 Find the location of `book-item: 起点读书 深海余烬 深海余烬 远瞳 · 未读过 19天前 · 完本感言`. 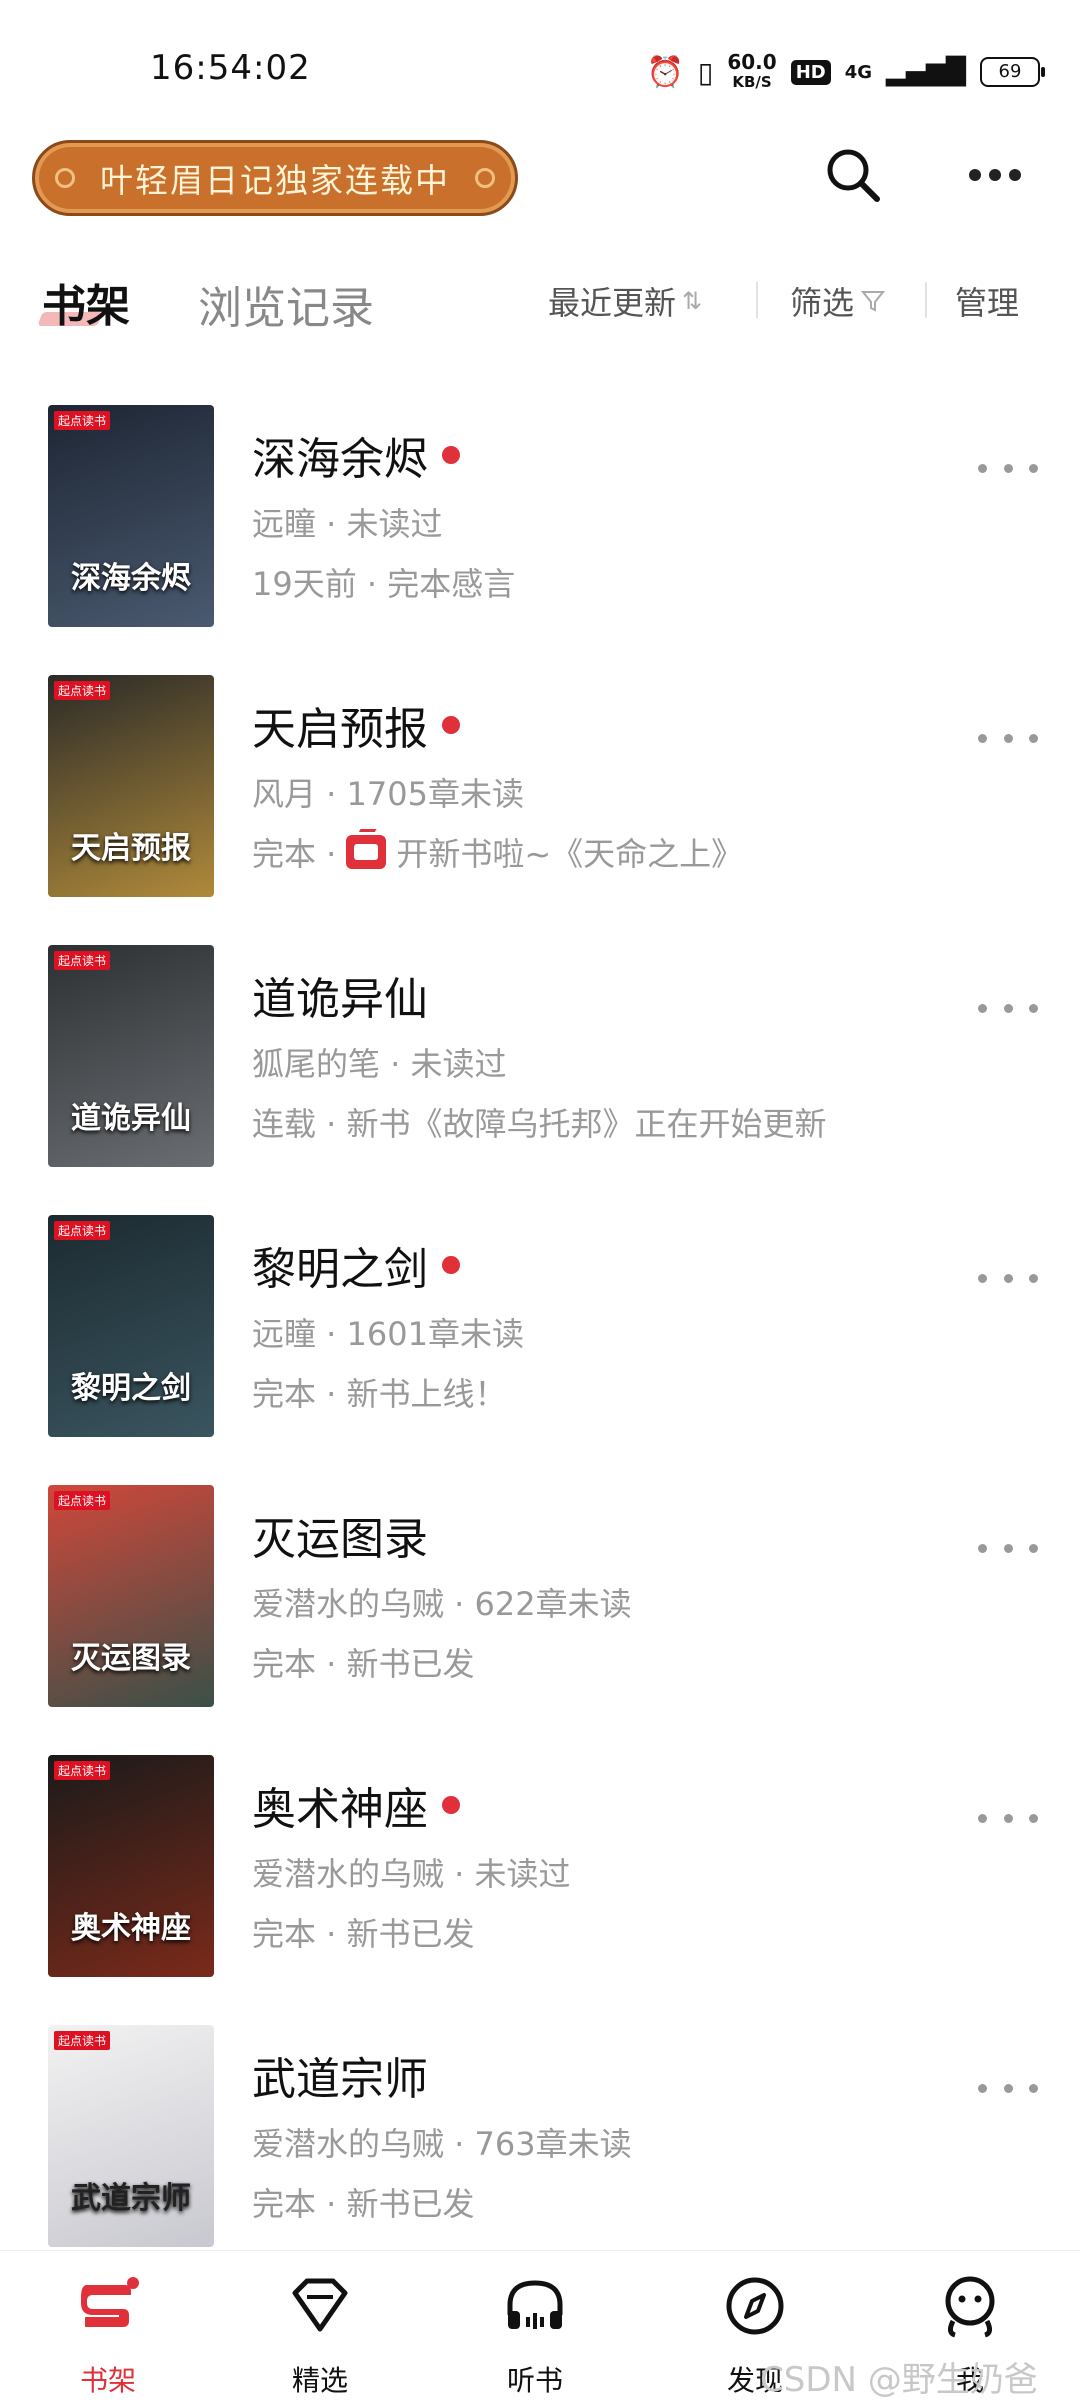

book-item: 起点读书 深海余烬 深海余烬 远瞳 · 未读过 19天前 · 完本感言 is located at coordinates (540, 518).